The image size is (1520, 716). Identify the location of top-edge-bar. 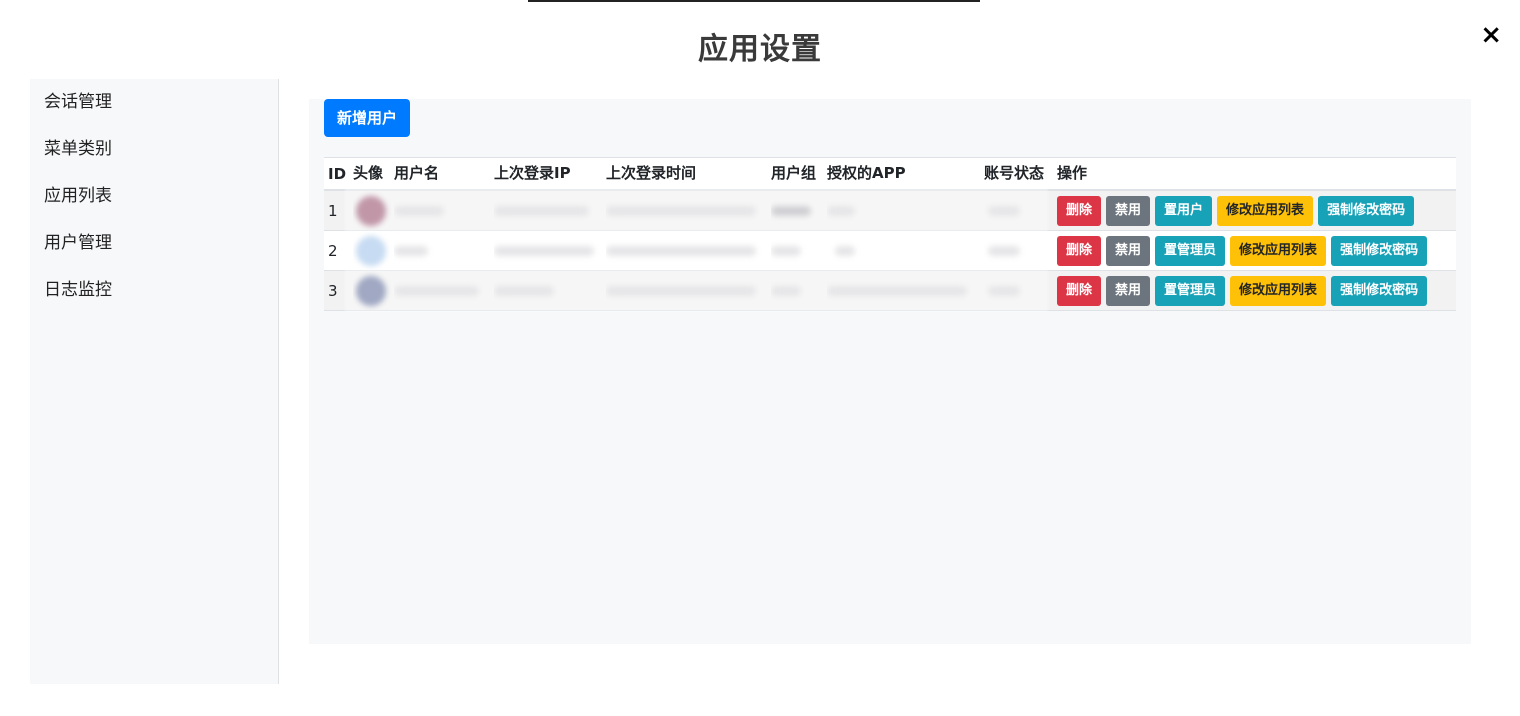
(754, 1).